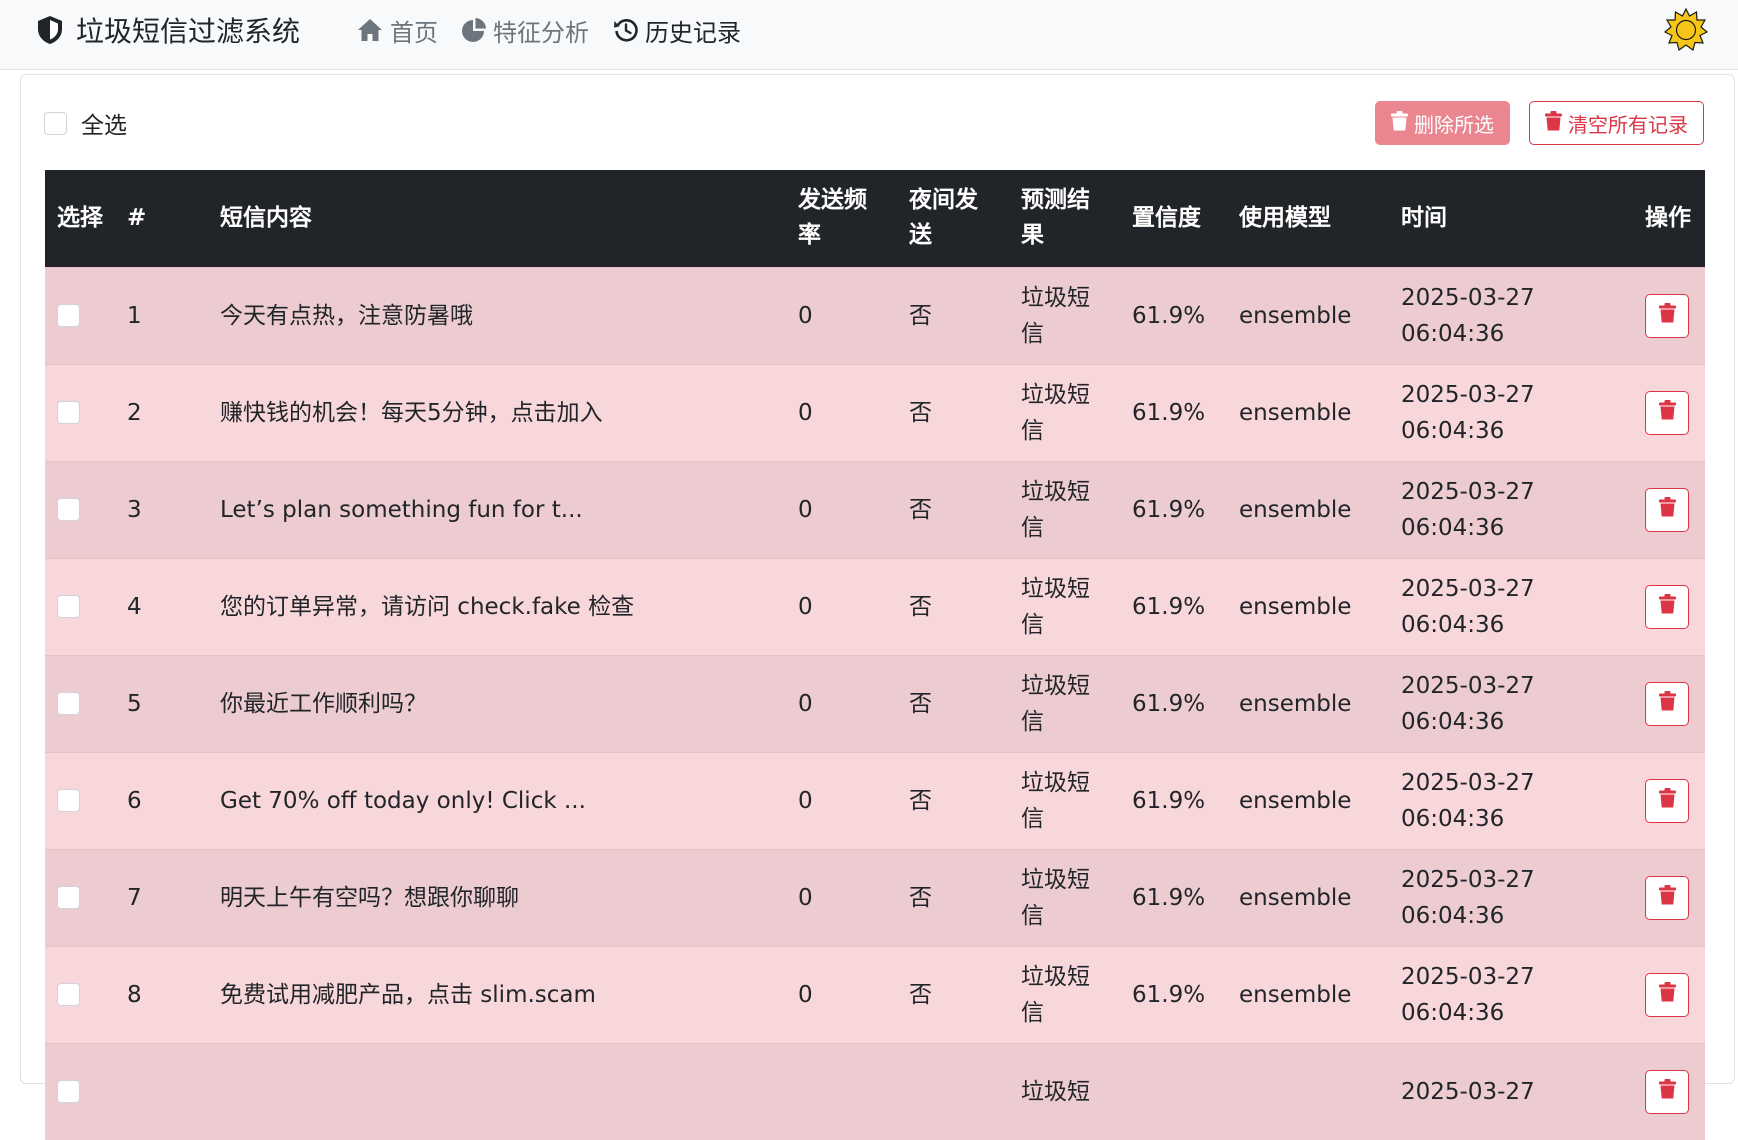 This screenshot has width=1738, height=1140. Describe the element at coordinates (85, 123) in the screenshot. I see `select-all: 全选` at that location.